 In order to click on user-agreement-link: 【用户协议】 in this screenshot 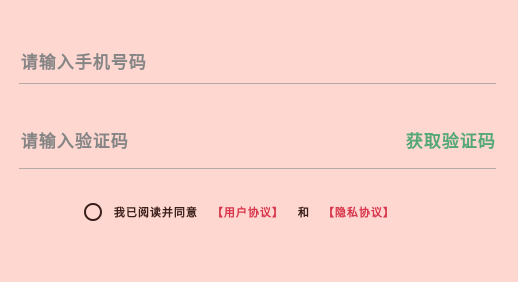, I will do `click(248, 212)`.